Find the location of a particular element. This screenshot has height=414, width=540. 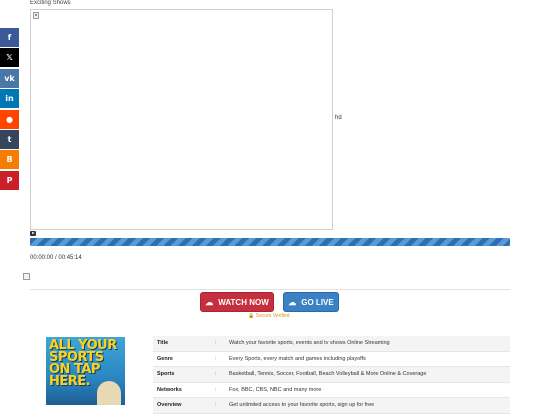

x-share-button: 𝕏 is located at coordinates (9, 58).